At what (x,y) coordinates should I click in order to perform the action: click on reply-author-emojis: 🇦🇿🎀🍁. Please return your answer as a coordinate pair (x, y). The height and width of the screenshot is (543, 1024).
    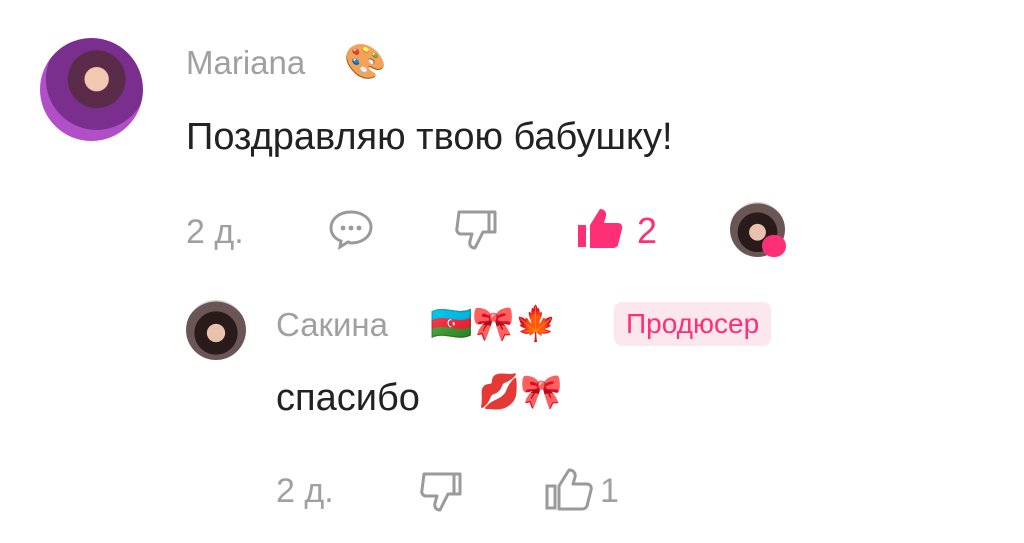
    Looking at the image, I should click on (494, 324).